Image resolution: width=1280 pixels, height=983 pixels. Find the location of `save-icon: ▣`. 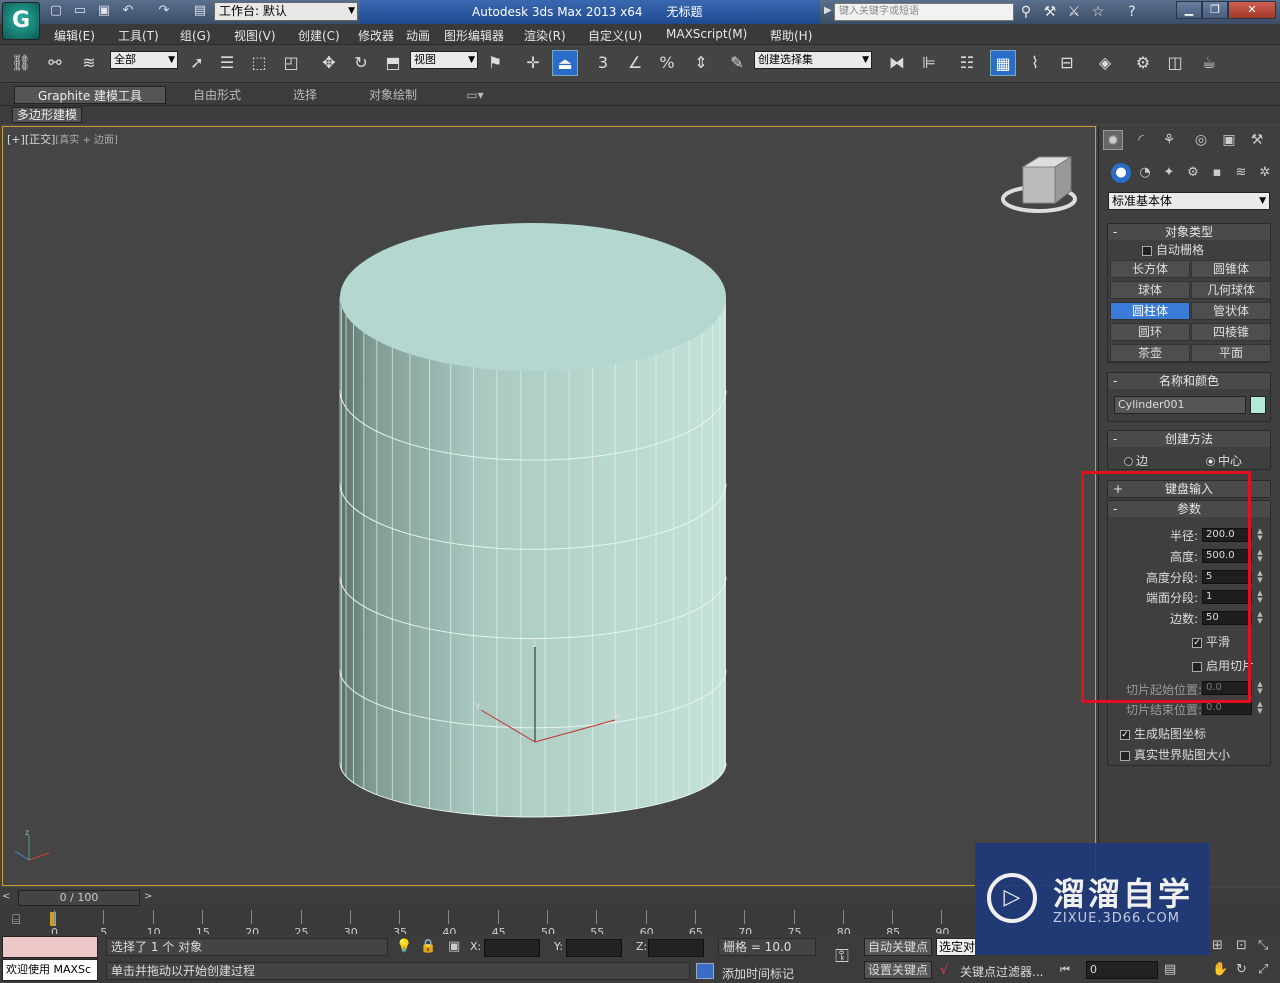

save-icon: ▣ is located at coordinates (104, 11).